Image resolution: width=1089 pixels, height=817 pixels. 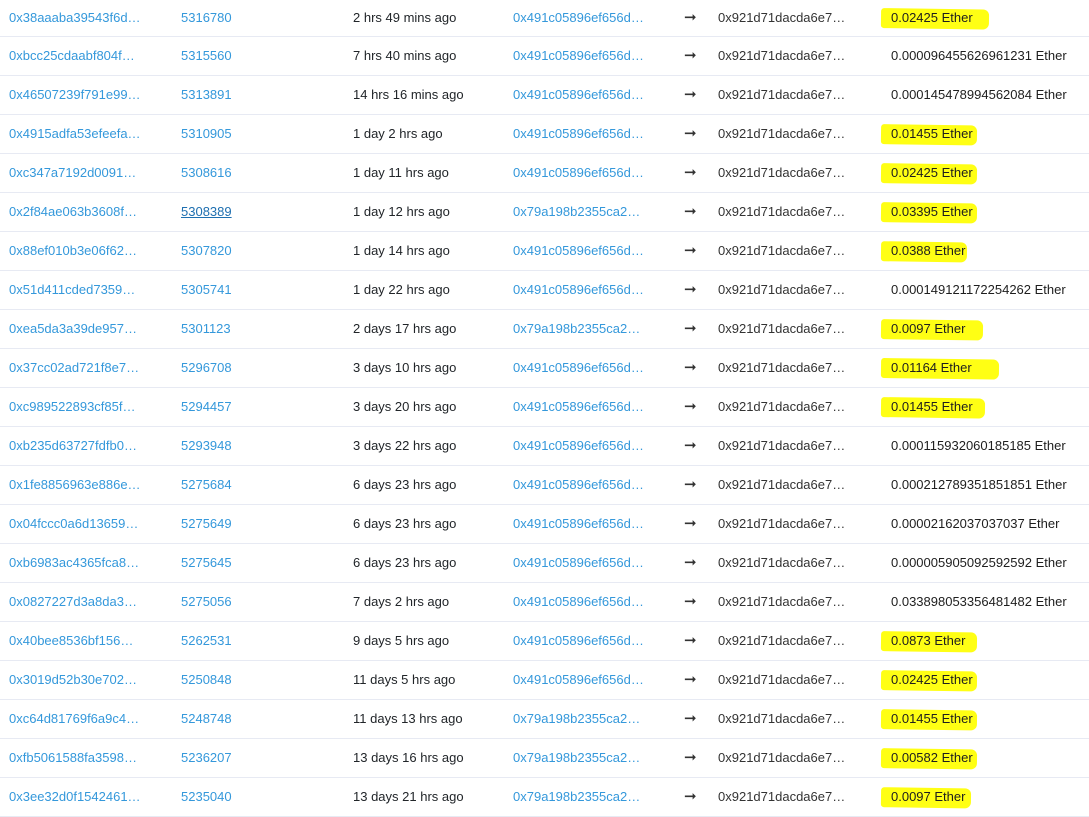 I want to click on block-number-link: 5310905, so click(x=206, y=134).